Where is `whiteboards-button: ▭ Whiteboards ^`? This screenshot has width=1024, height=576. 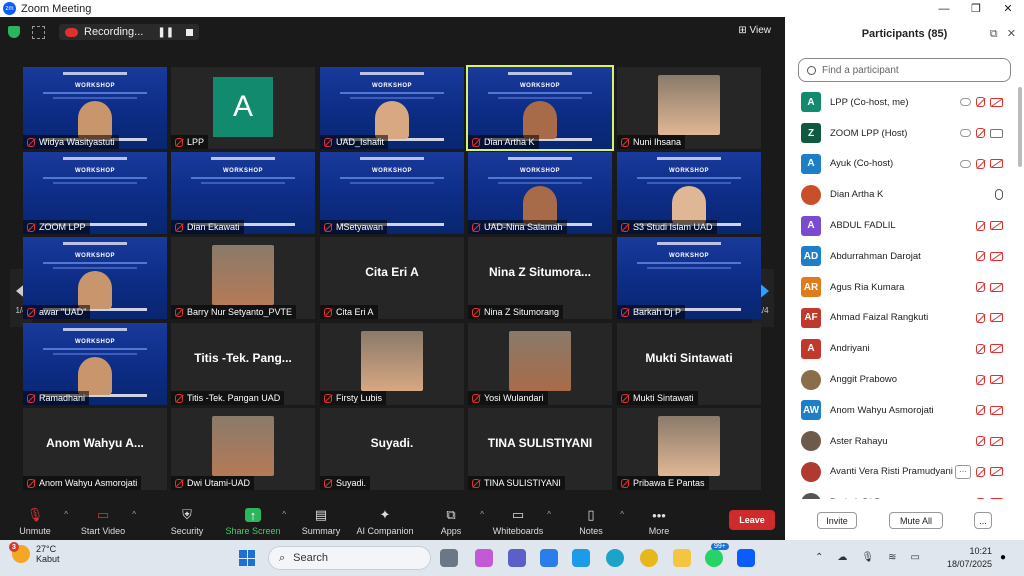 whiteboards-button: ▭ Whiteboards ^ is located at coordinates (518, 521).